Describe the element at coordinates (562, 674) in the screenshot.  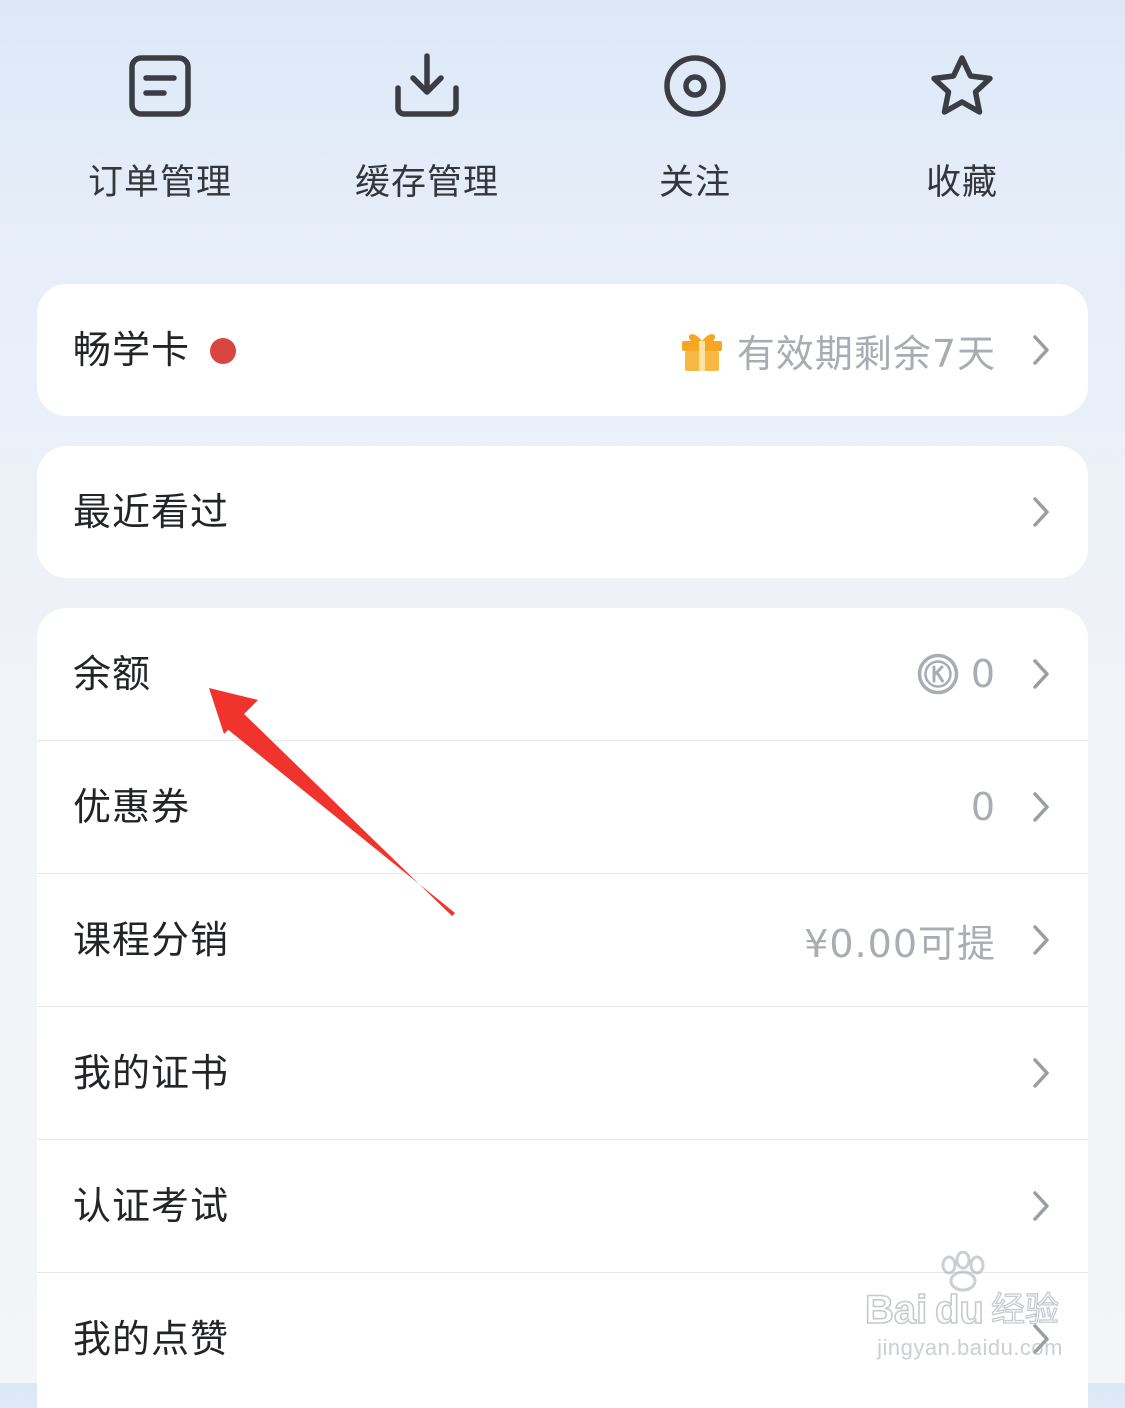
I see `balance-row: 余额 0` at that location.